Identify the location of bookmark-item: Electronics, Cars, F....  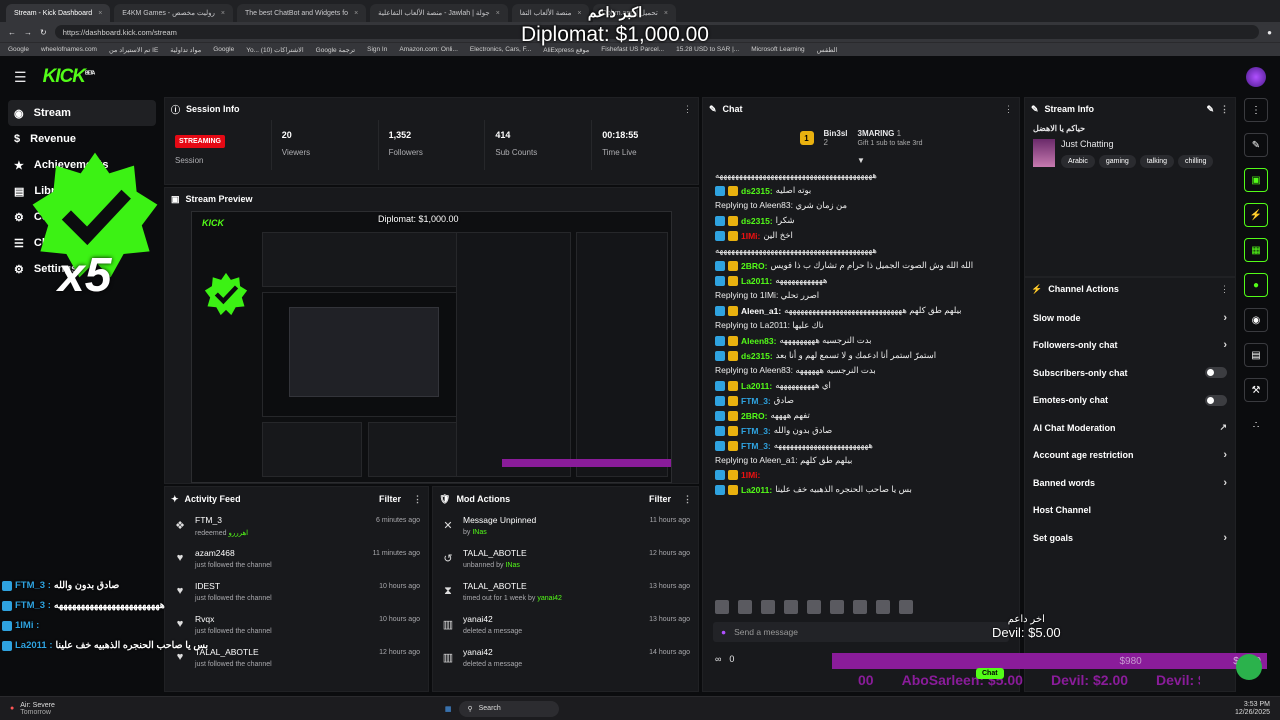
(500, 49).